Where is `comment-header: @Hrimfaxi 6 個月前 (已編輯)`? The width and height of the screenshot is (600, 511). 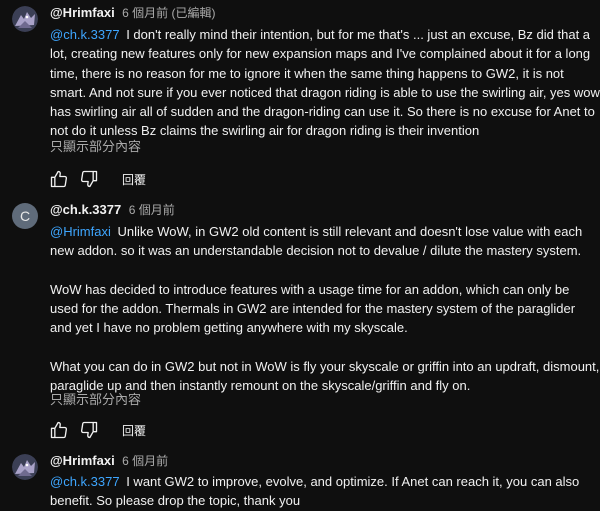 comment-header: @Hrimfaxi 6 個月前 (已編輯) is located at coordinates (133, 13).